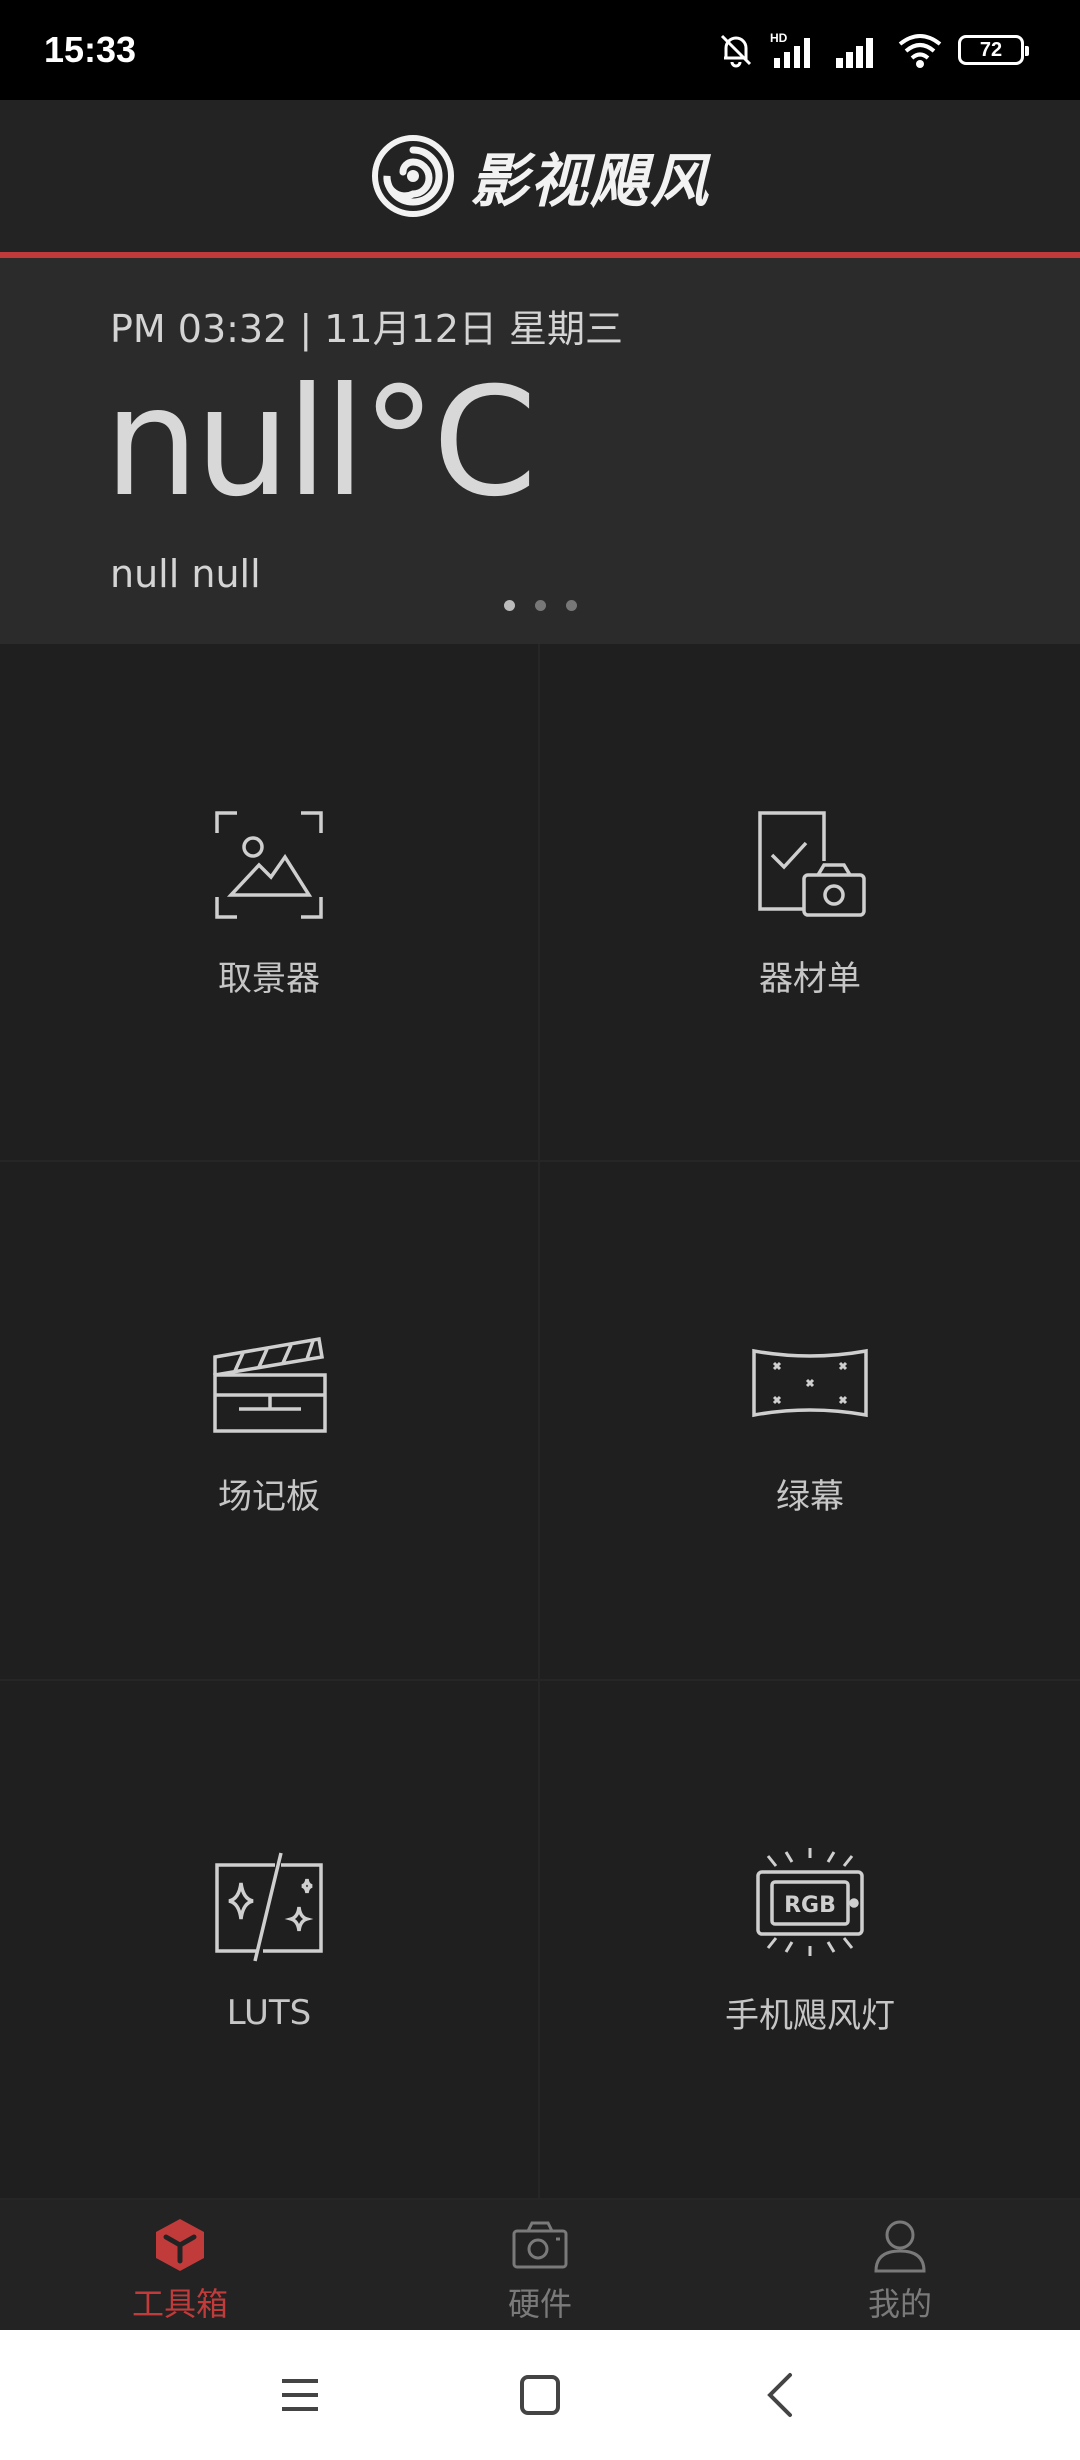  I want to click on tool-viewfinder: 取景器, so click(270, 903).